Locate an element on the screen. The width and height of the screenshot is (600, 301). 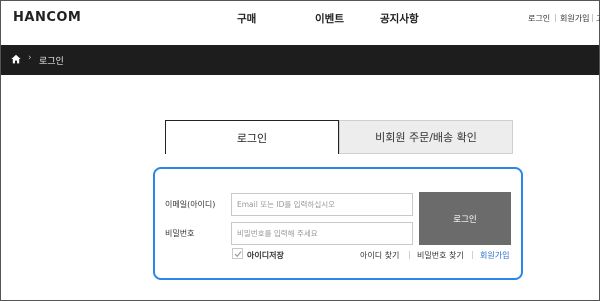
tab-guest-order-label: 비회원 주문/배송 확인 is located at coordinates (426, 137).